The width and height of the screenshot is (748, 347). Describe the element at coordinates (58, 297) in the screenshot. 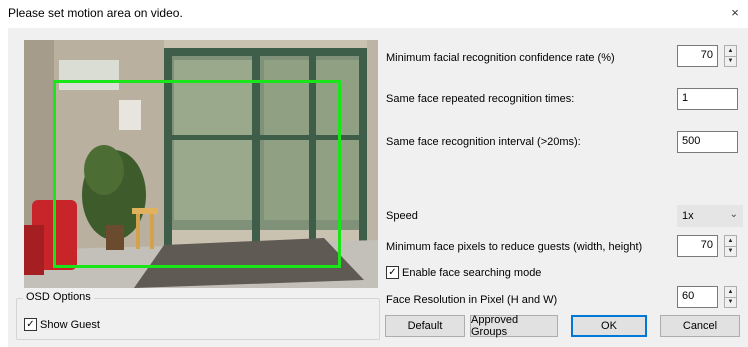

I see `osd-options-legend: OSD Options` at that location.